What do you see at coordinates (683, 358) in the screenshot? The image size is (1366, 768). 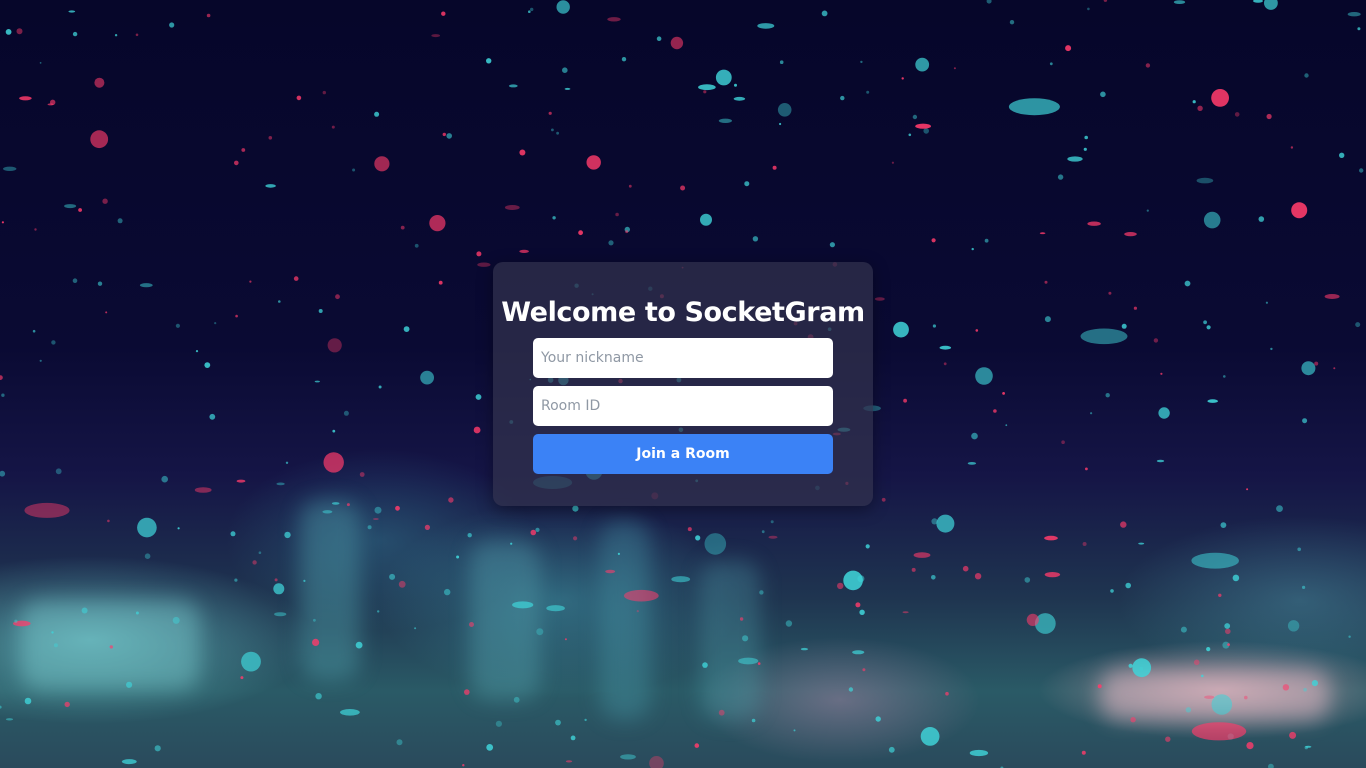 I see `nickname-input` at bounding box center [683, 358].